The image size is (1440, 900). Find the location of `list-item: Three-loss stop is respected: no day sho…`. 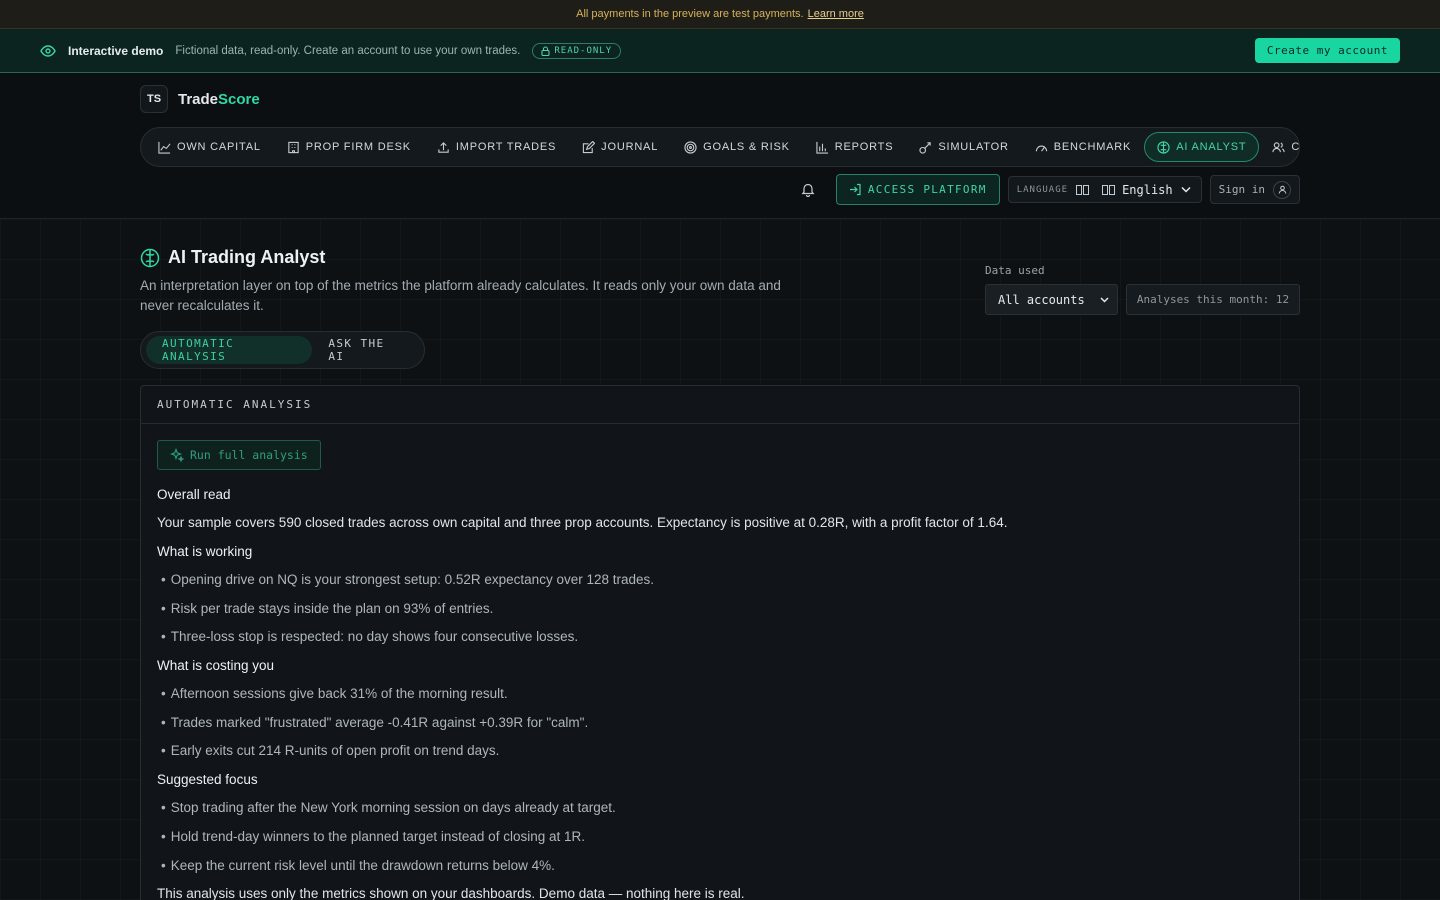

list-item: Three-loss stop is respected: no day sho… is located at coordinates (717, 640).